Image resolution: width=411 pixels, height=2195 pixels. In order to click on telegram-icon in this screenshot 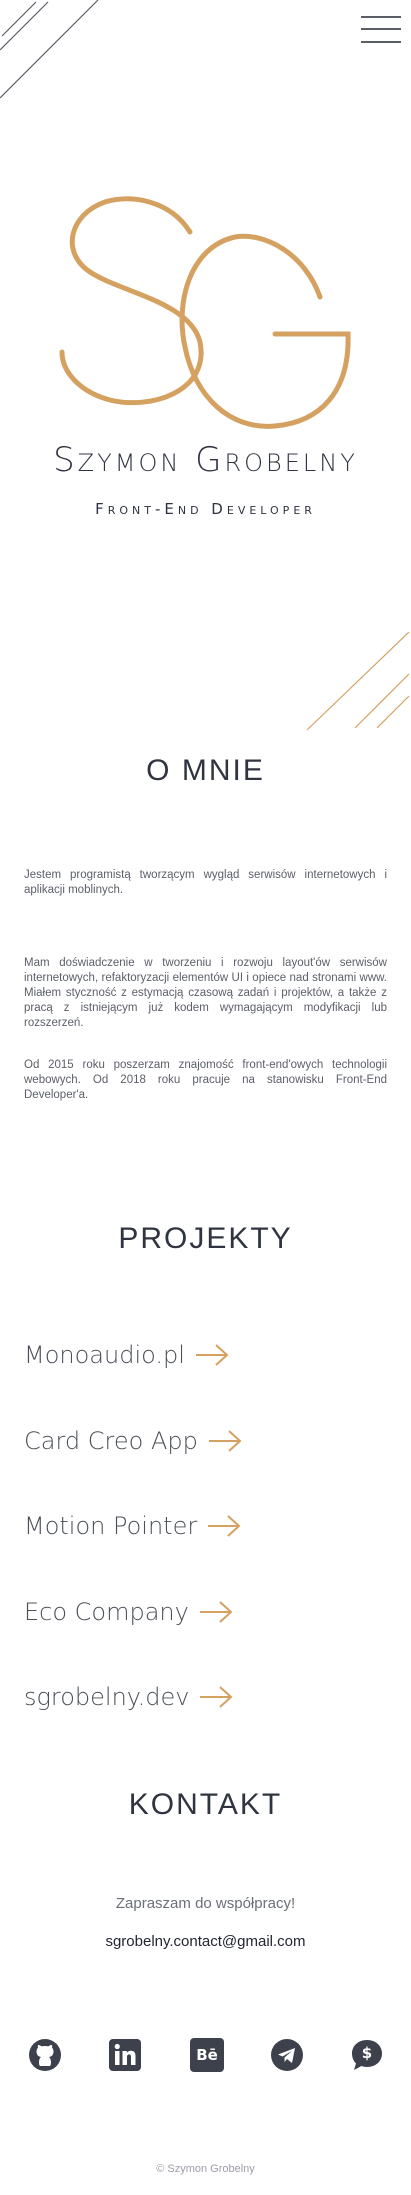, I will do `click(287, 2055)`.